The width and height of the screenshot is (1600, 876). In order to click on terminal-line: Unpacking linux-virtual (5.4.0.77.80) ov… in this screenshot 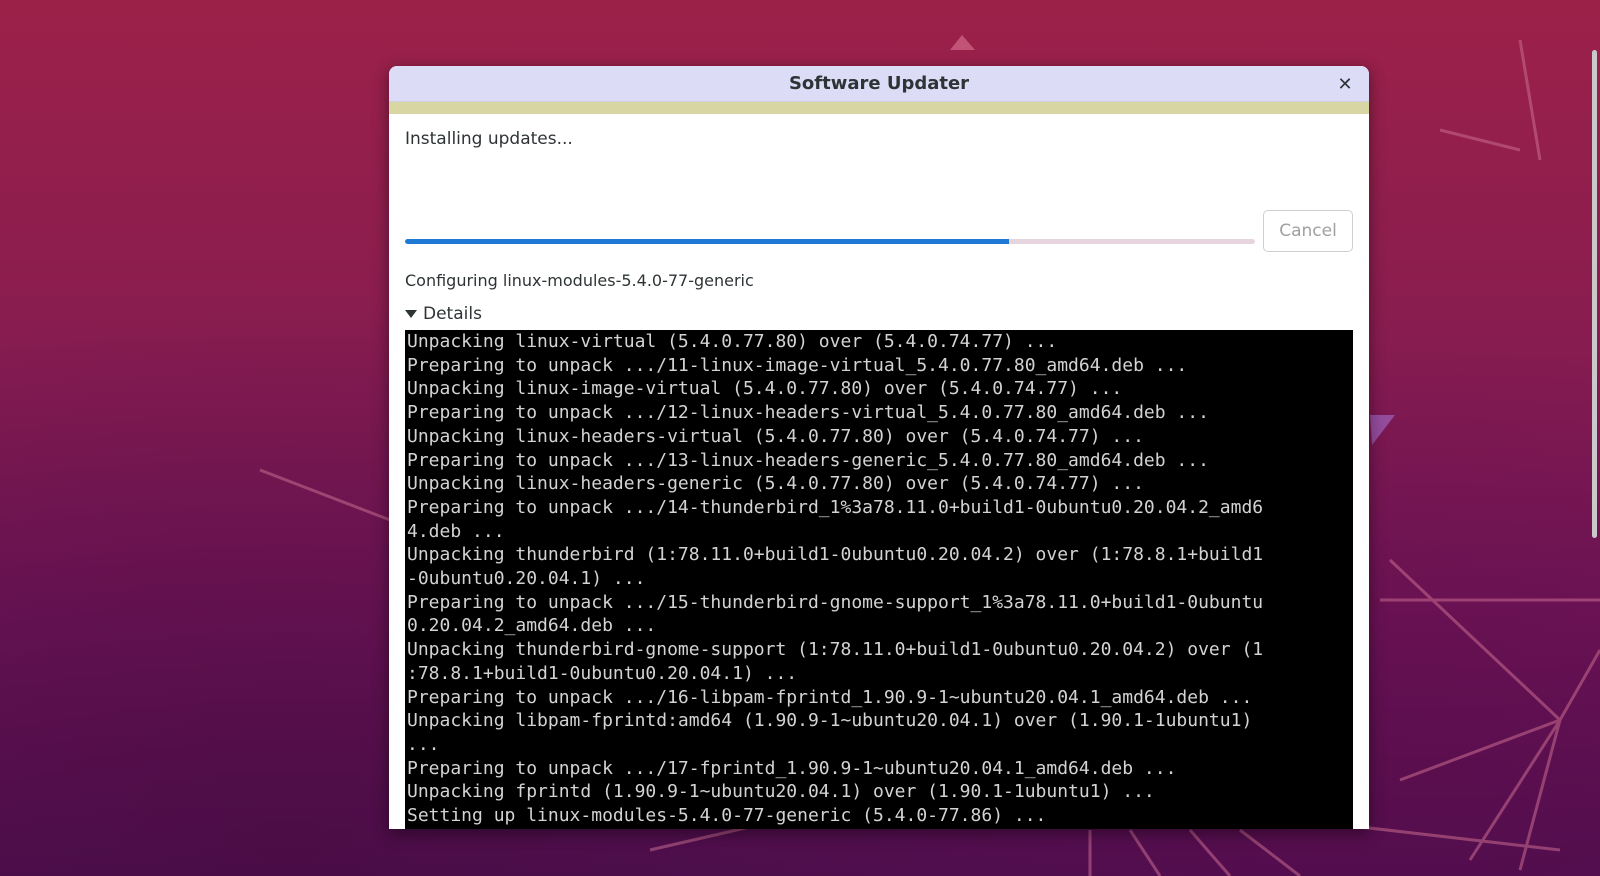, I will do `click(732, 341)`.